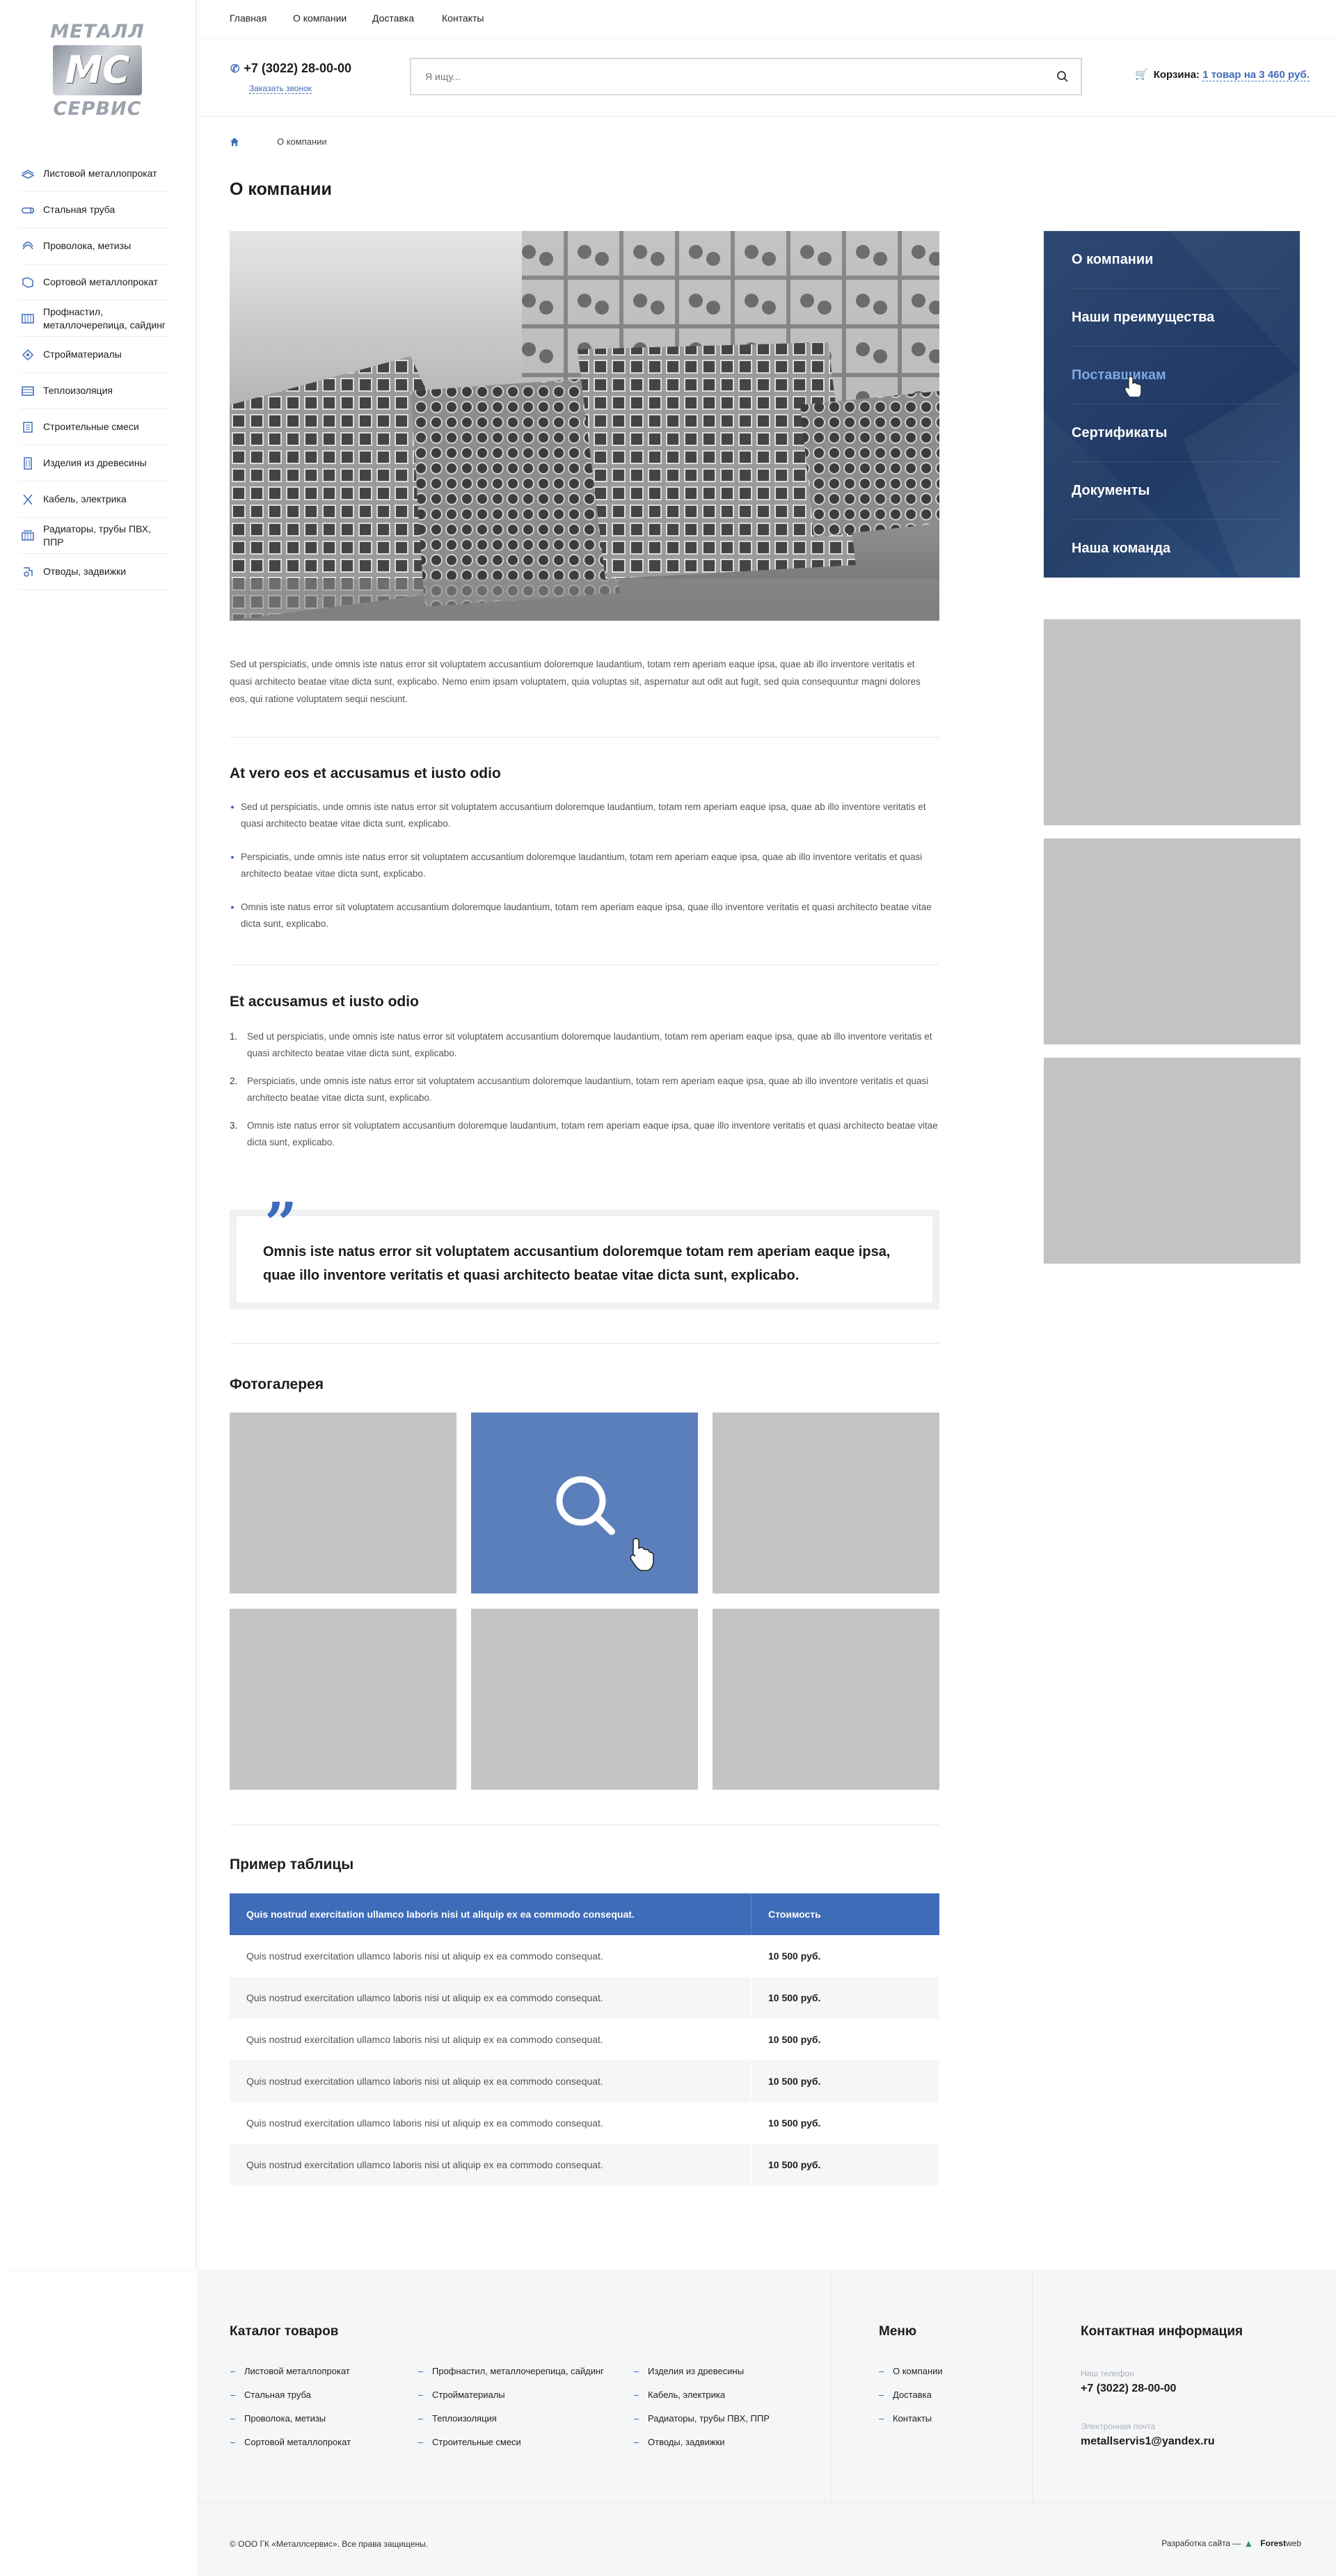  Describe the element at coordinates (290, 2401) in the screenshot. I see `footer-link: Стальная труба` at that location.